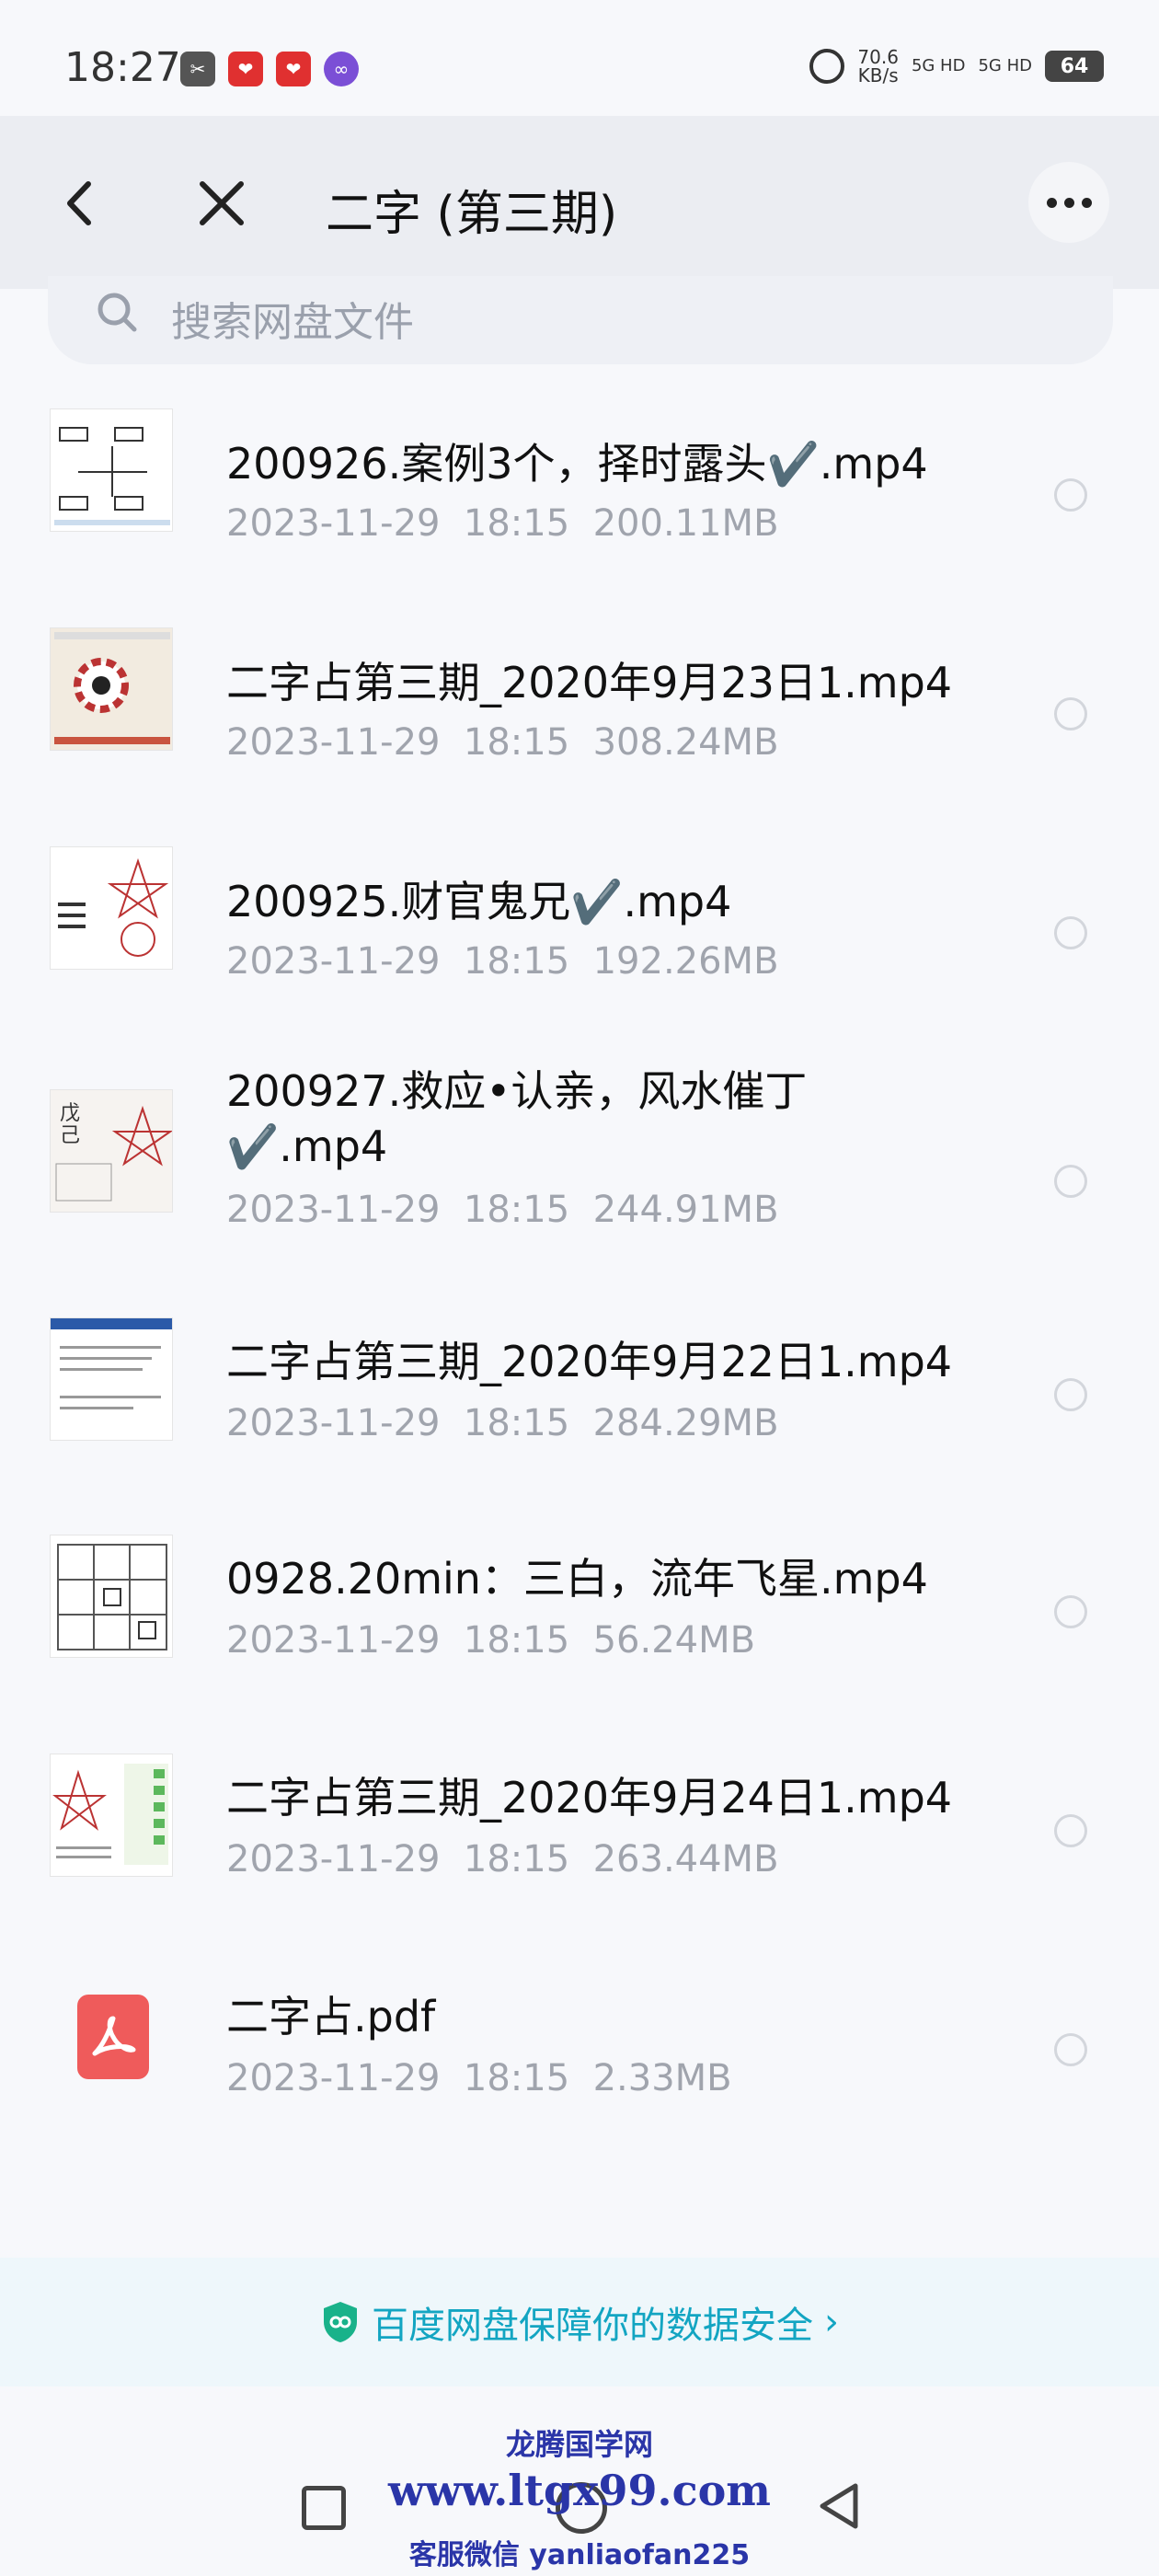 This screenshot has height=2576, width=1159. Describe the element at coordinates (113, 2037) in the screenshot. I see `pdf-file-icon` at that location.